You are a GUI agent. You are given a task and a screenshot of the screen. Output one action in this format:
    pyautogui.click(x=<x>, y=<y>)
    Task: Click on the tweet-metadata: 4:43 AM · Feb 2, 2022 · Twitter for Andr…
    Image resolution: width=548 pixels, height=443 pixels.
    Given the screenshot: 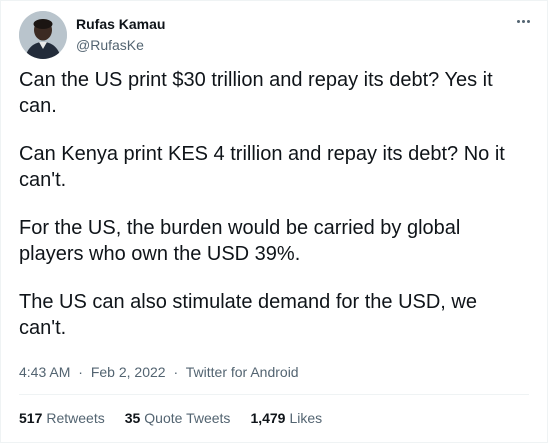 What is the action you would take?
    pyautogui.click(x=159, y=372)
    